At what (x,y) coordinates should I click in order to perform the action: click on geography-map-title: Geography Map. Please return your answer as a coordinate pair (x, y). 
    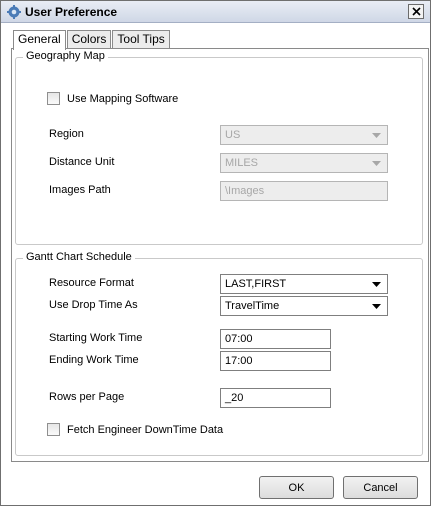
    Looking at the image, I should click on (65, 56).